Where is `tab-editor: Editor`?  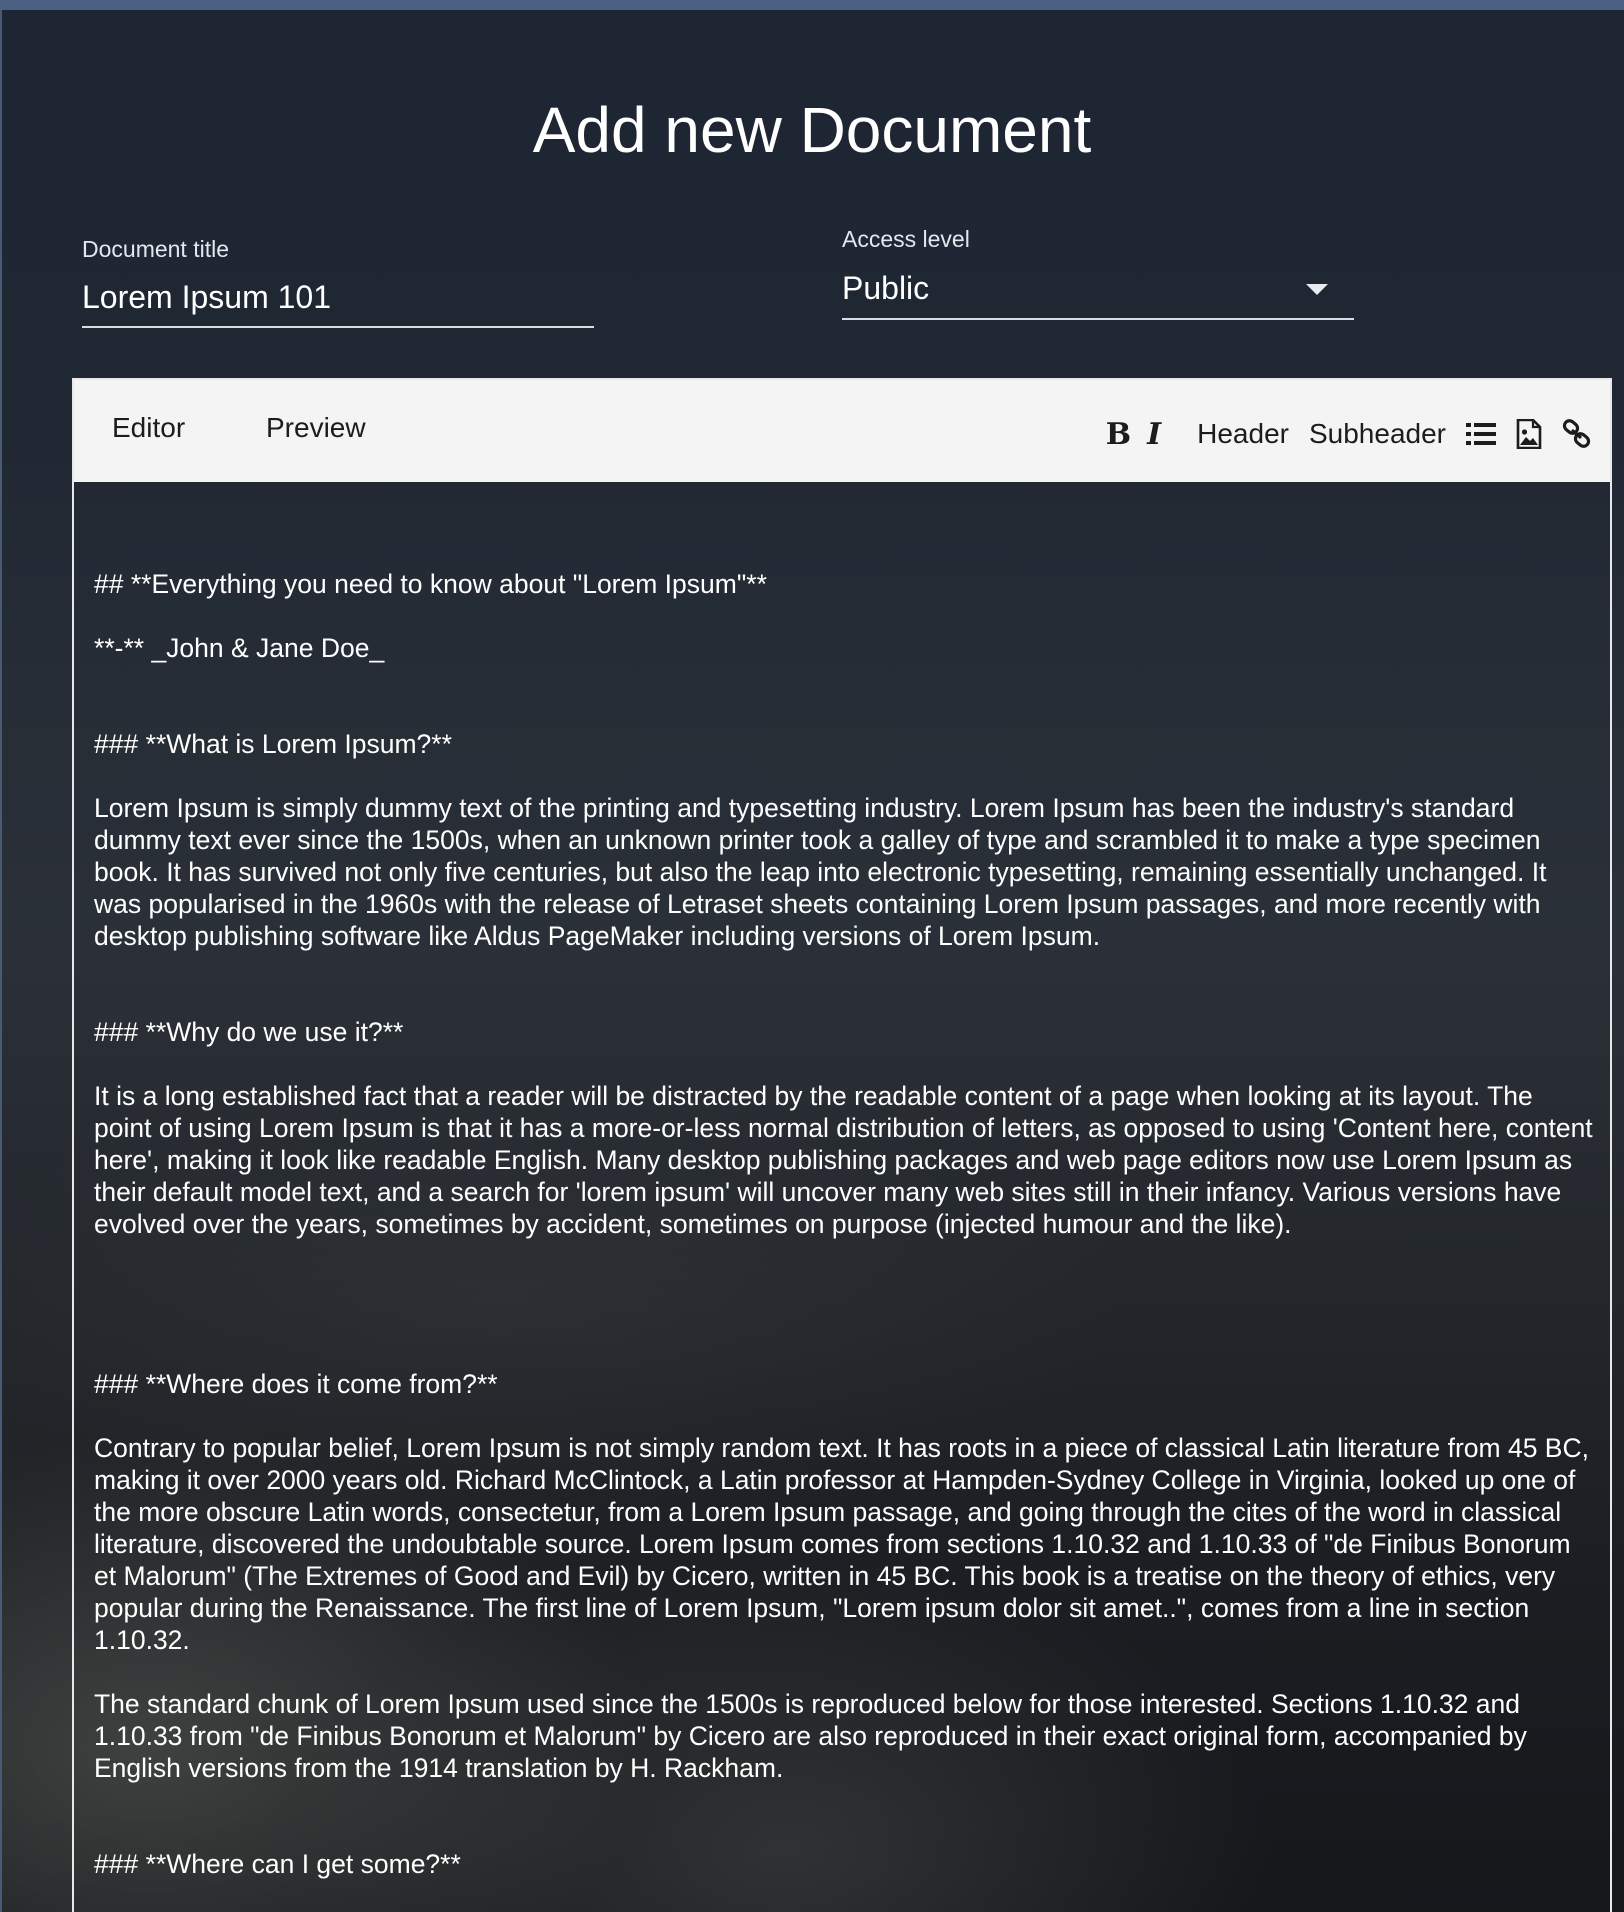 tab-editor: Editor is located at coordinates (148, 428).